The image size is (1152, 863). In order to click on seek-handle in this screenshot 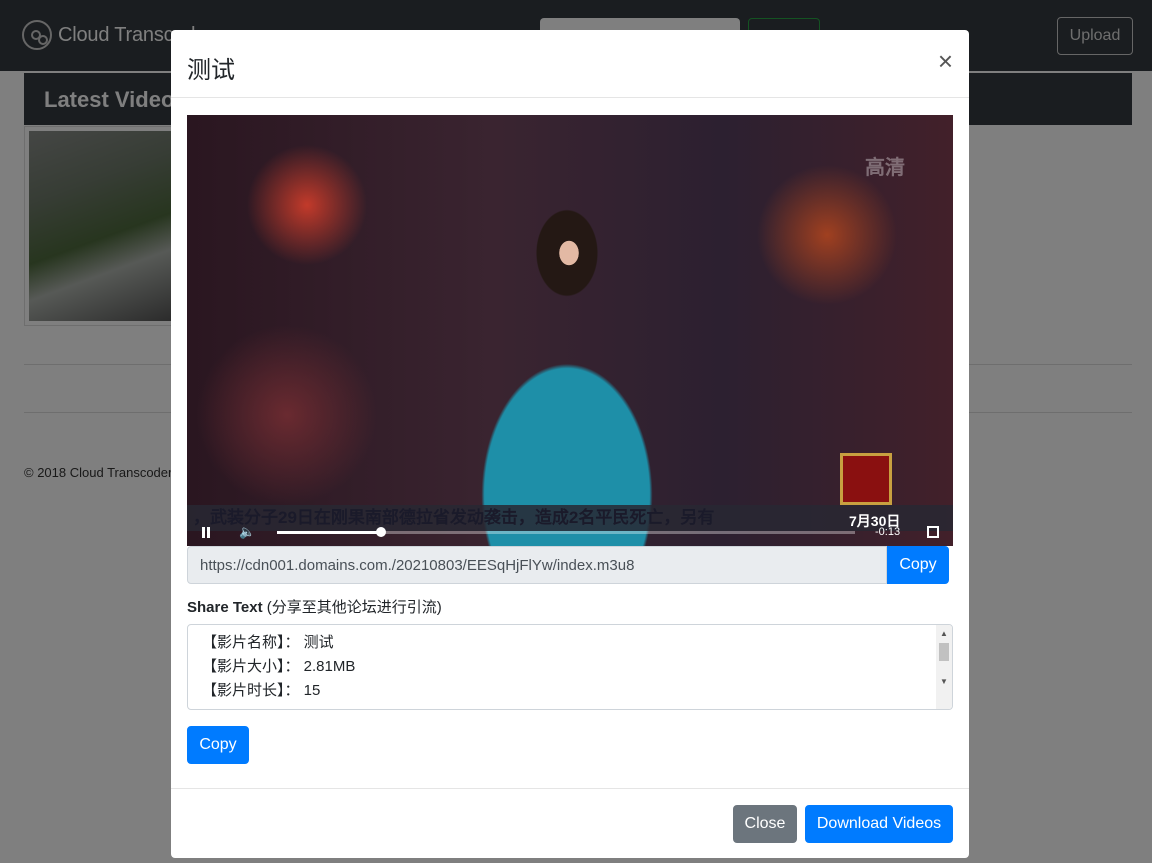, I will do `click(381, 532)`.